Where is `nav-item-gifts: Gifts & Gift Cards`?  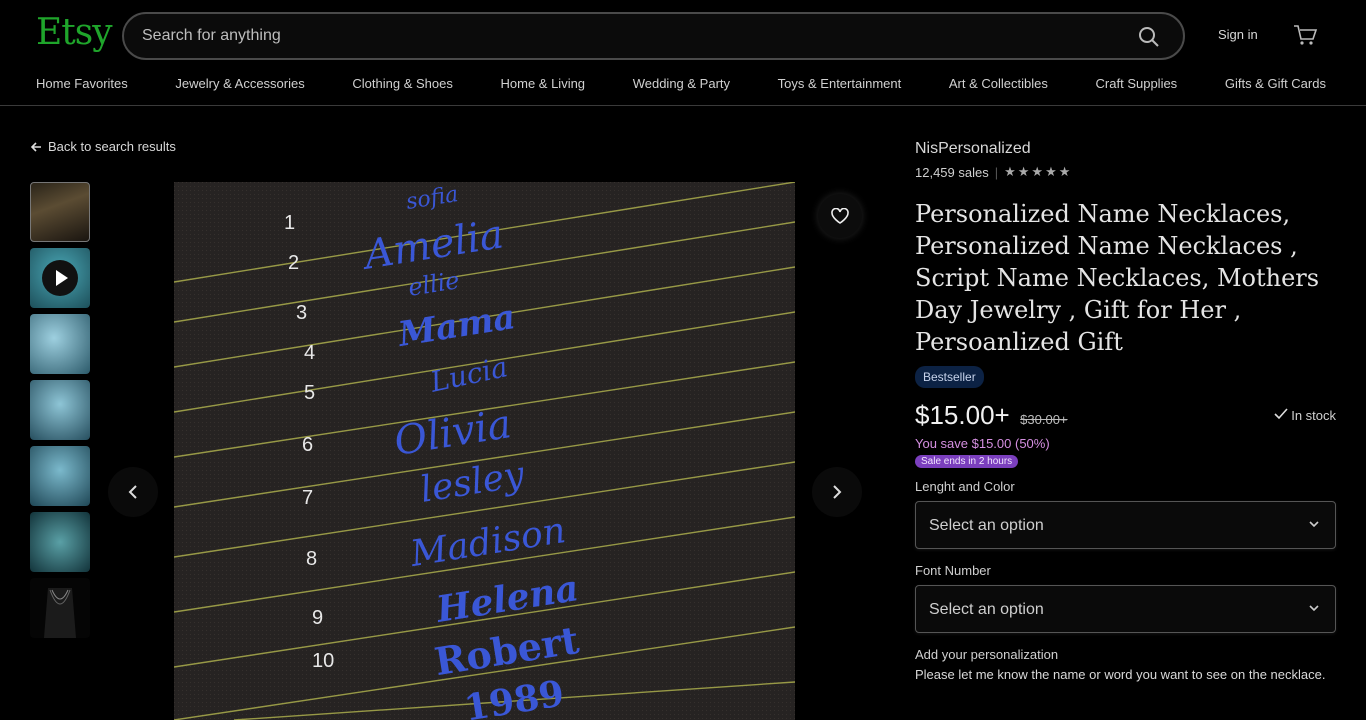 nav-item-gifts: Gifts & Gift Cards is located at coordinates (1275, 83).